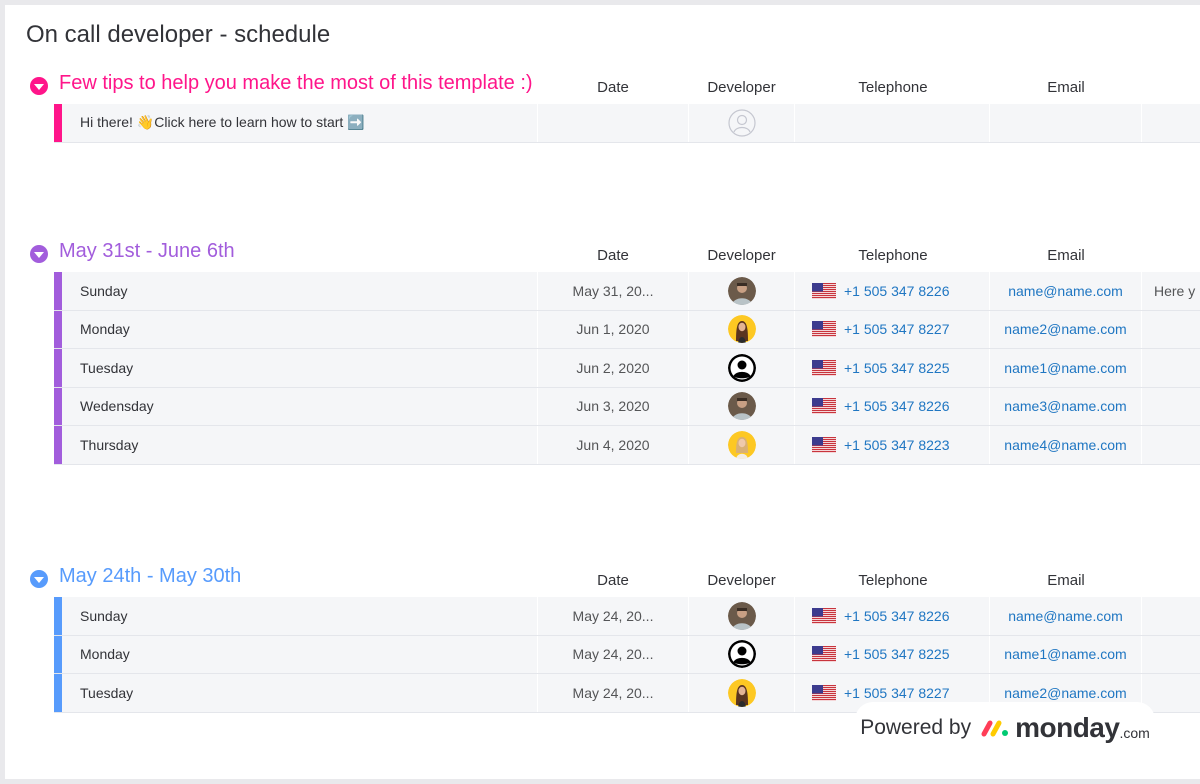  What do you see at coordinates (897, 445) in the screenshot?
I see `telephone-link: +1 505 347 8223` at bounding box center [897, 445].